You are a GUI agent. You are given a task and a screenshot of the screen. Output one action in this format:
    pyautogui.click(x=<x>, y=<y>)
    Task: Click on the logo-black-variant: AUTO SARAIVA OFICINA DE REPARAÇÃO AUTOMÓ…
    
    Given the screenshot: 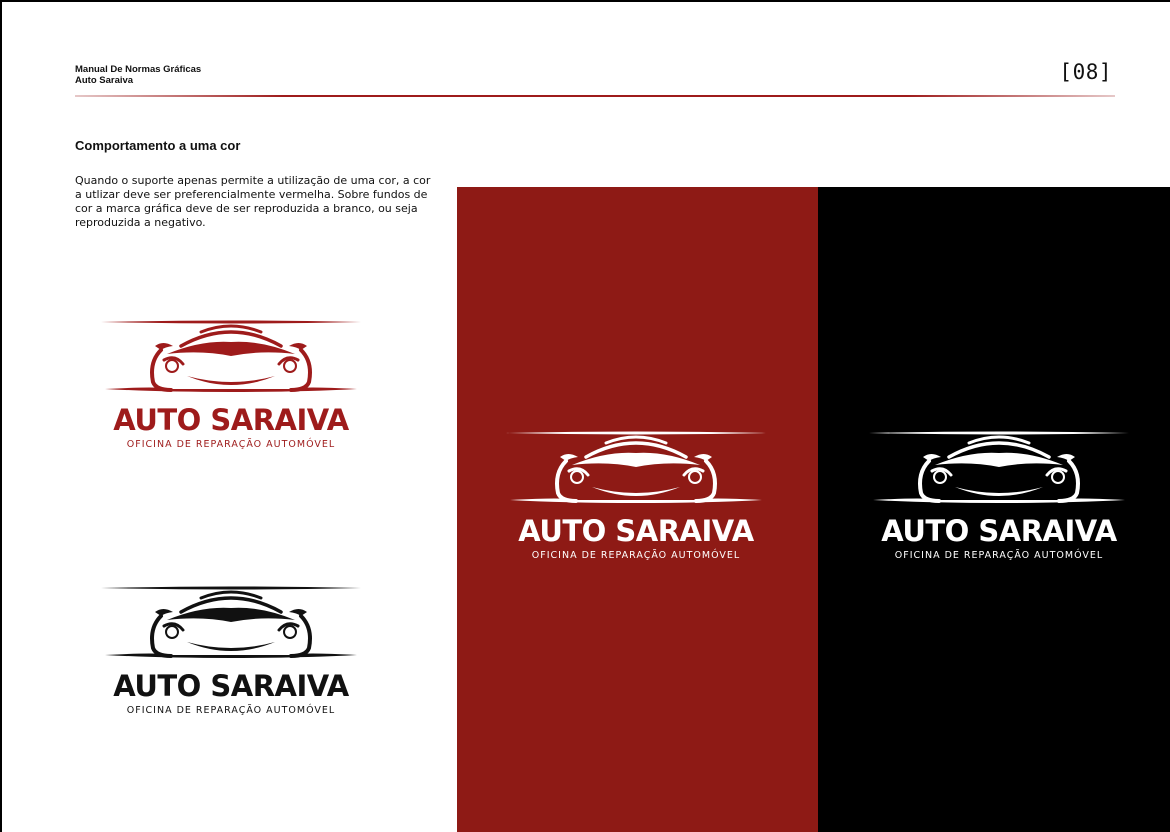 What is the action you would take?
    pyautogui.click(x=231, y=666)
    